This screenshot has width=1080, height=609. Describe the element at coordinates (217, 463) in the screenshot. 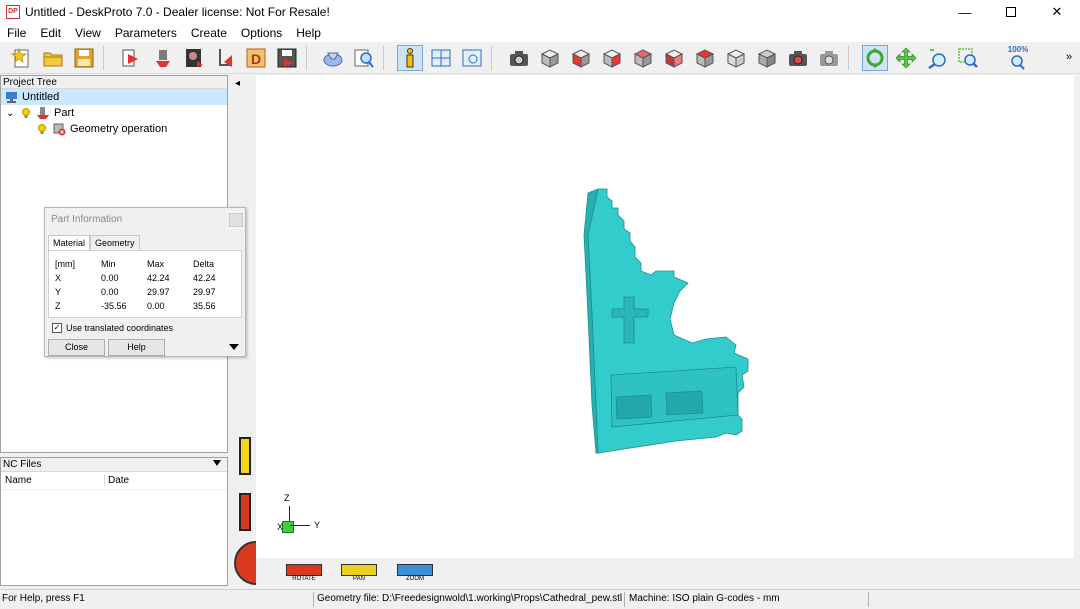

I see `dropdown-arrow-icon` at that location.